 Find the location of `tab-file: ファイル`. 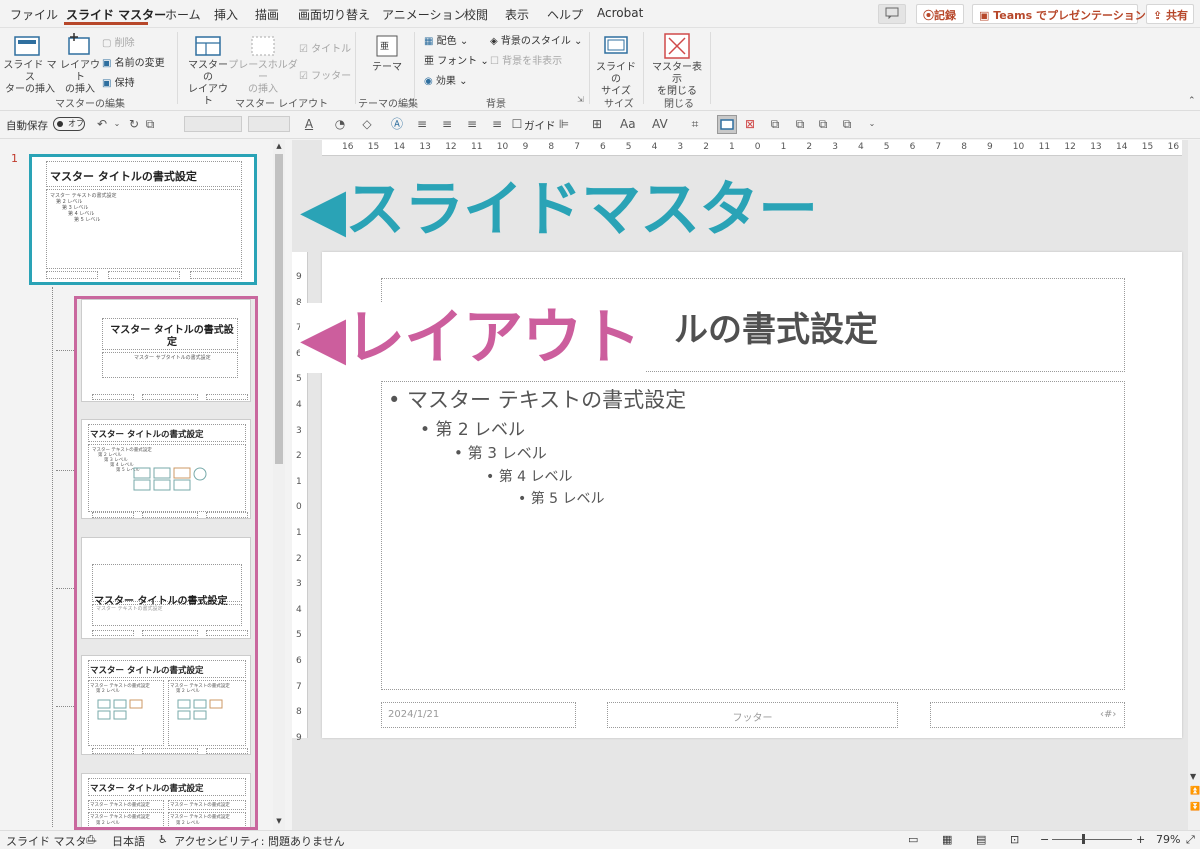

tab-file: ファイル is located at coordinates (34, 14).